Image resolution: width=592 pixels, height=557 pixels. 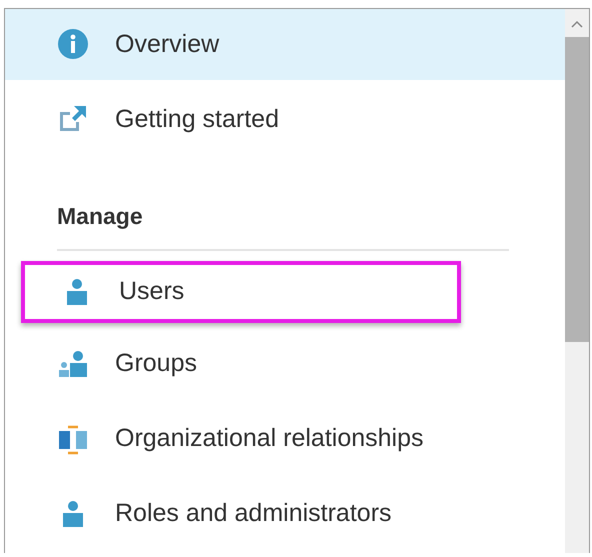 I want to click on nav-item: Roles and administrators, so click(x=285, y=514).